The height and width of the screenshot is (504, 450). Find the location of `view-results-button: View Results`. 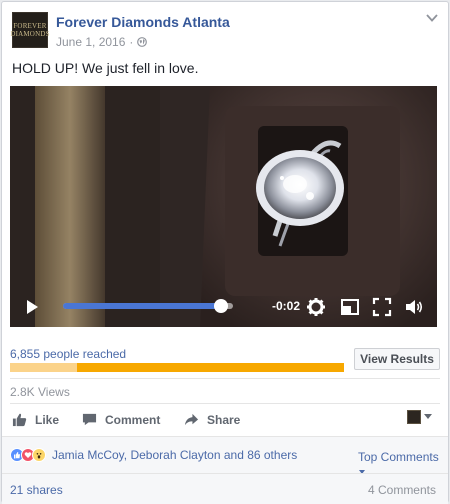

view-results-button: View Results is located at coordinates (397, 359).